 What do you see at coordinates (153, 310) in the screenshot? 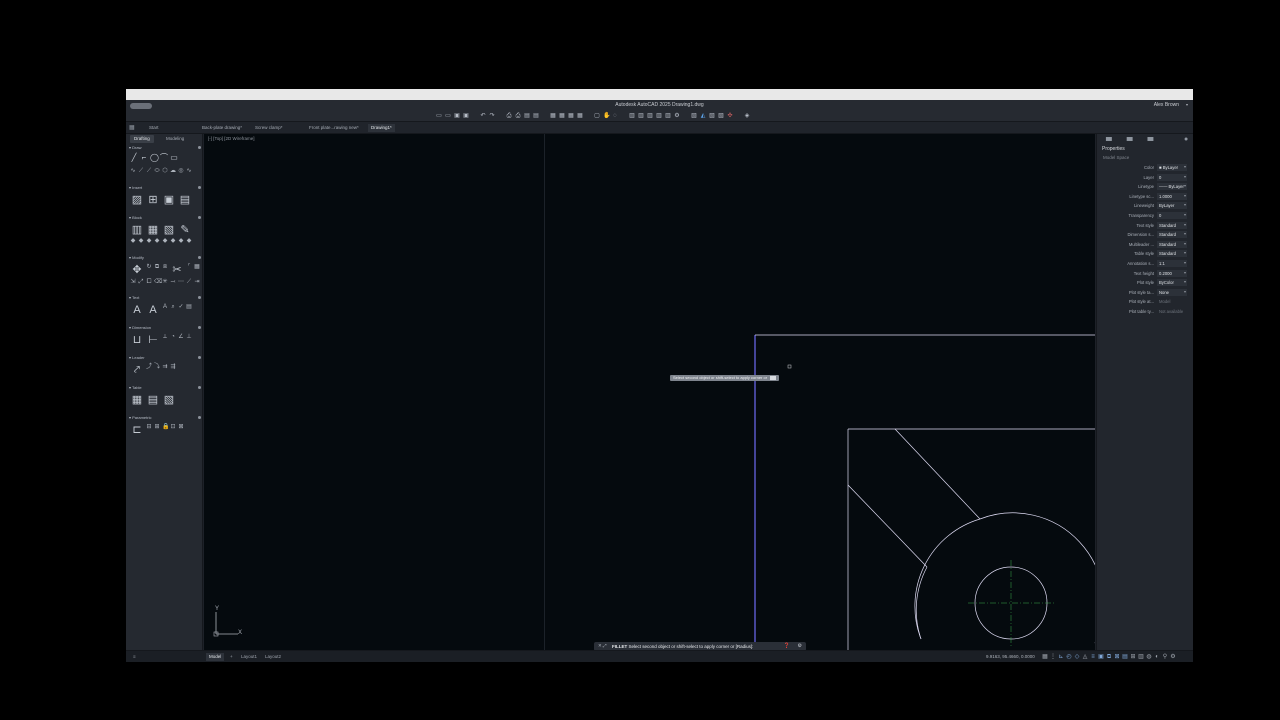
I see `text-icon: A` at bounding box center [153, 310].